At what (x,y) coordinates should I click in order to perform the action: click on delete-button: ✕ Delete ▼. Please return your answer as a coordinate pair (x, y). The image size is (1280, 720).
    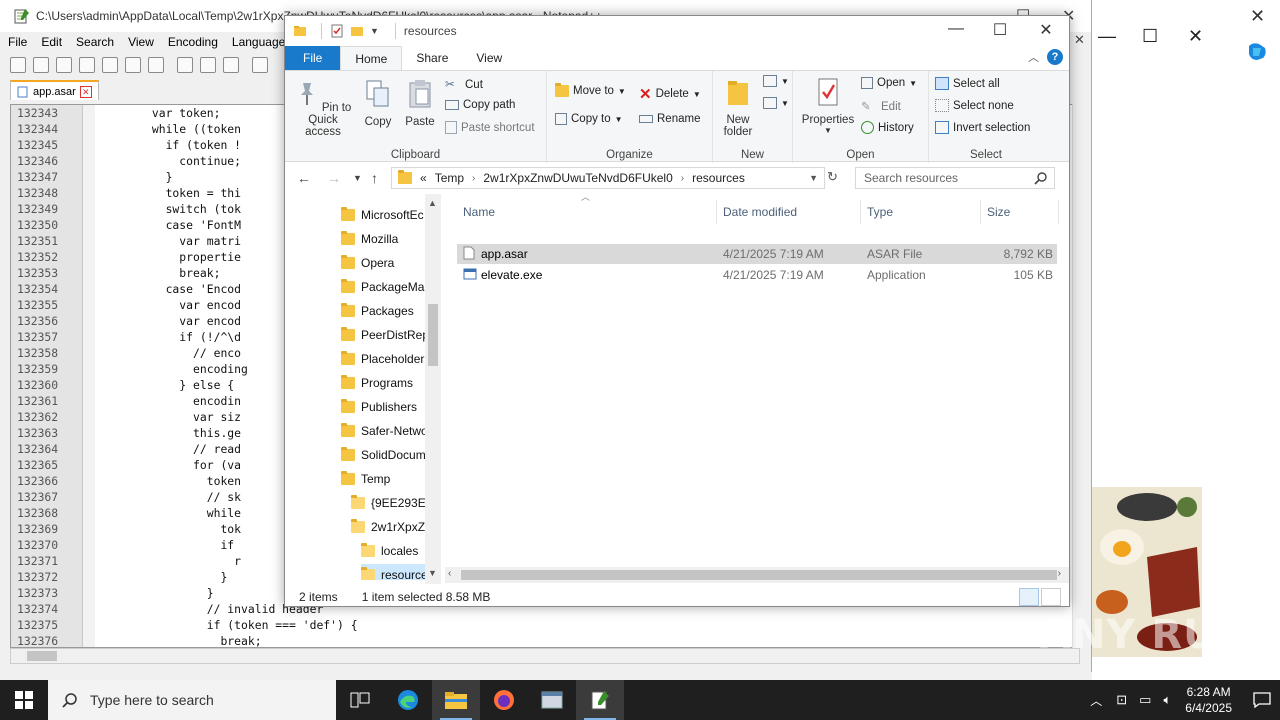
    Looking at the image, I should click on (670, 94).